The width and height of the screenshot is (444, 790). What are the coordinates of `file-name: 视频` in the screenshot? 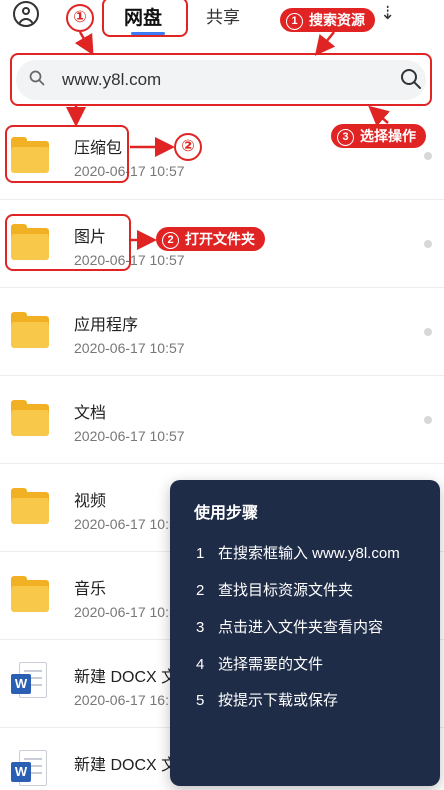 It's located at (90, 501).